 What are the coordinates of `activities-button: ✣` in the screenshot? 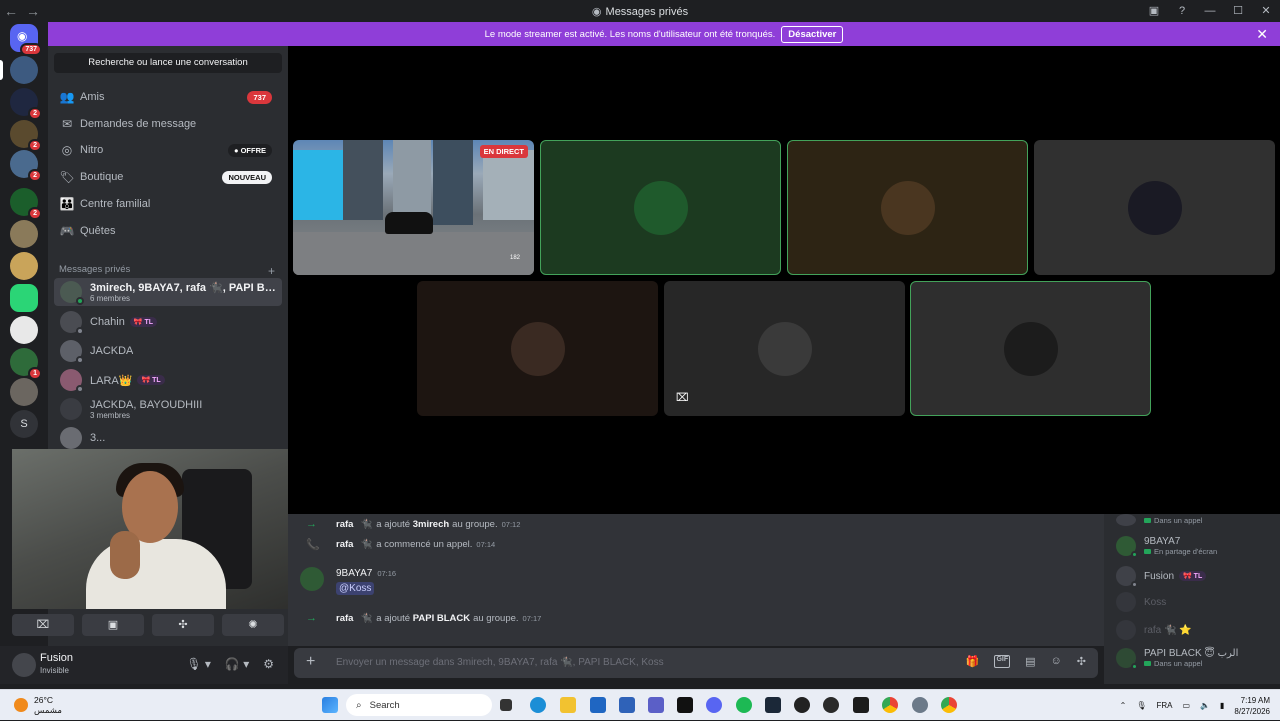 It's located at (183, 625).